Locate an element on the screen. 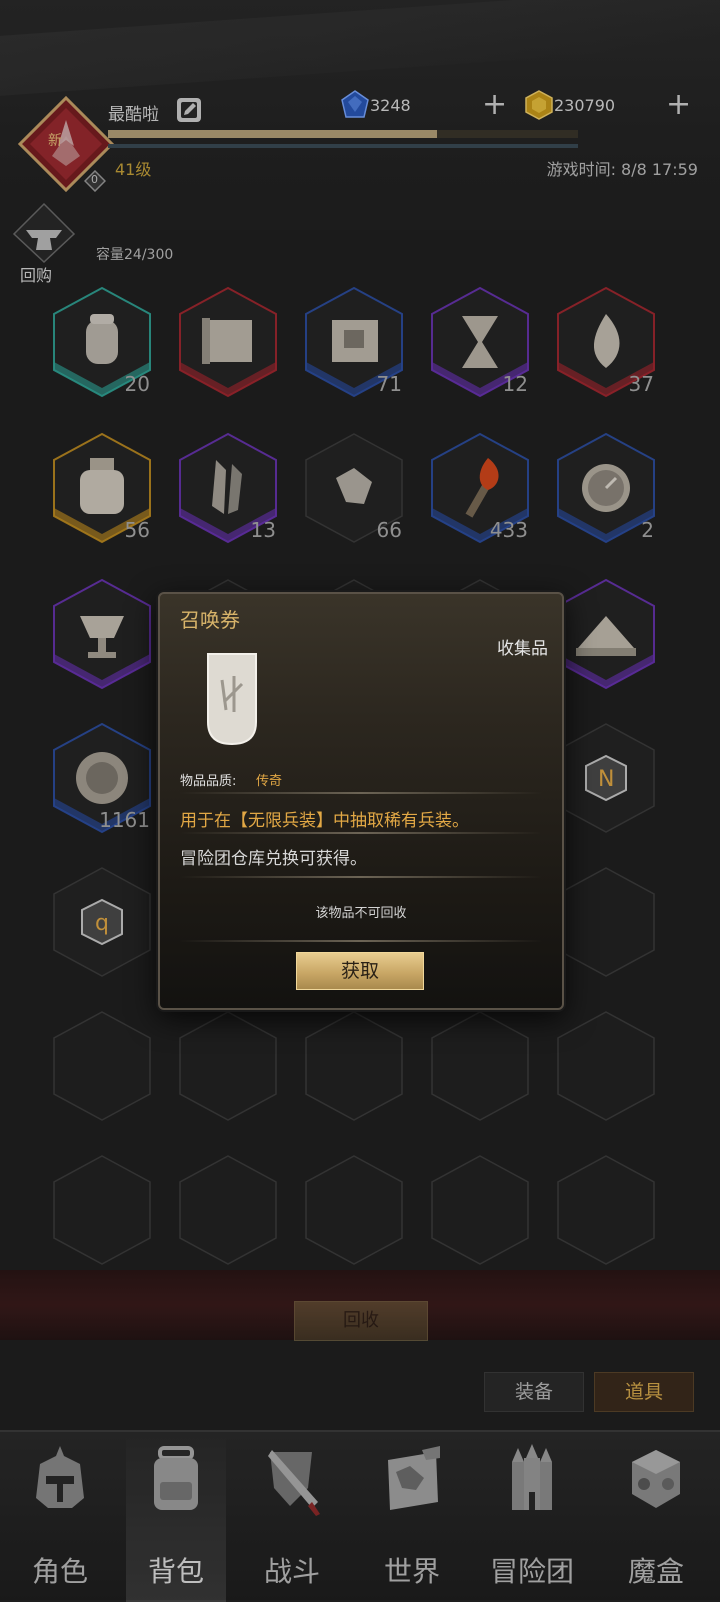  scroll-map-icon is located at coordinates (228, 342).